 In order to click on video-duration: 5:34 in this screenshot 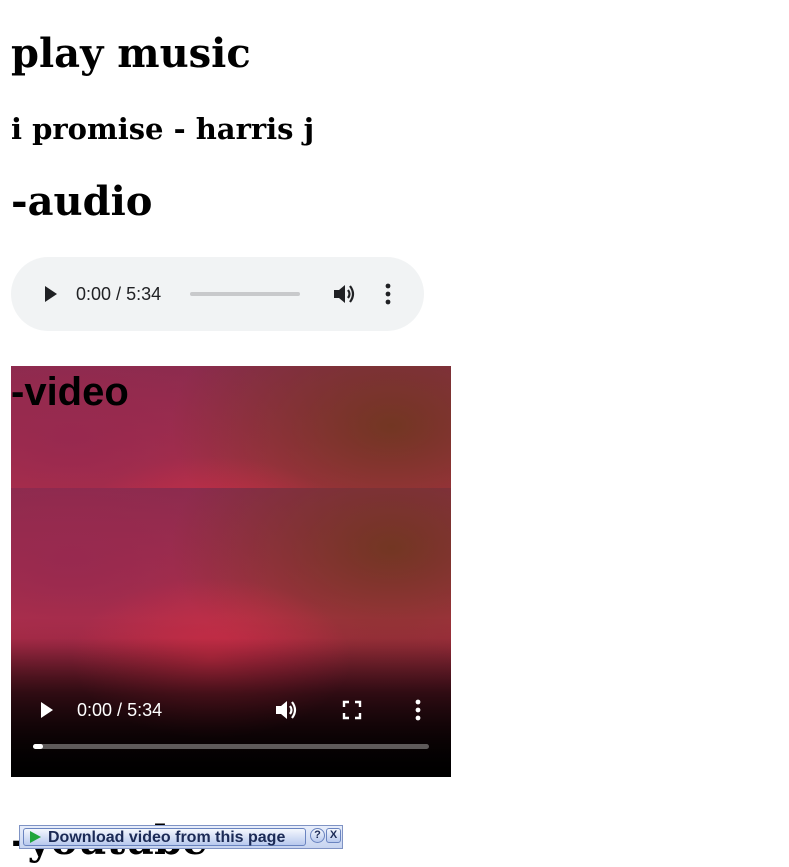, I will do `click(145, 710)`.